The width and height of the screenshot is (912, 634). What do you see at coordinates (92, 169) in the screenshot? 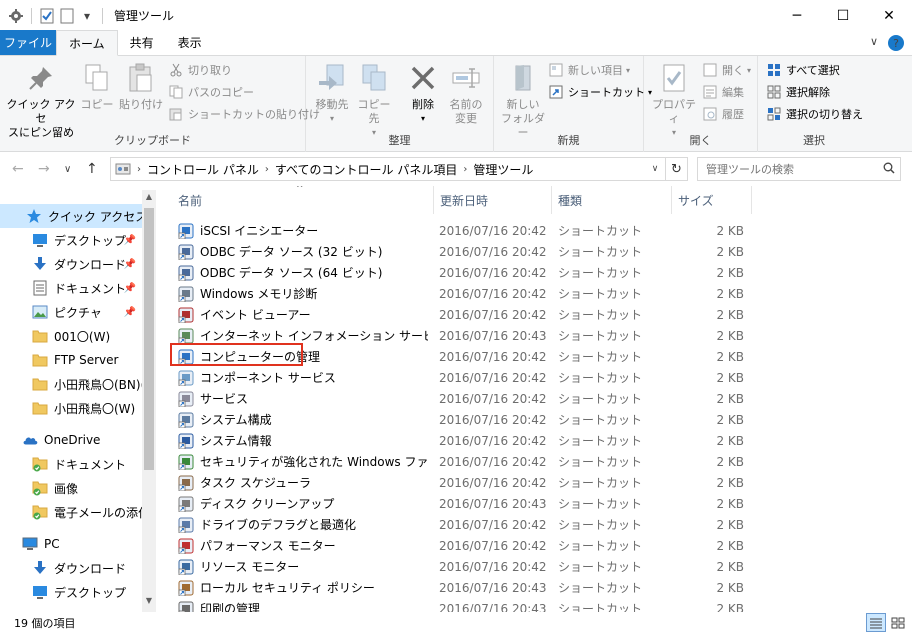
I see `up-button: ↑` at bounding box center [92, 169].